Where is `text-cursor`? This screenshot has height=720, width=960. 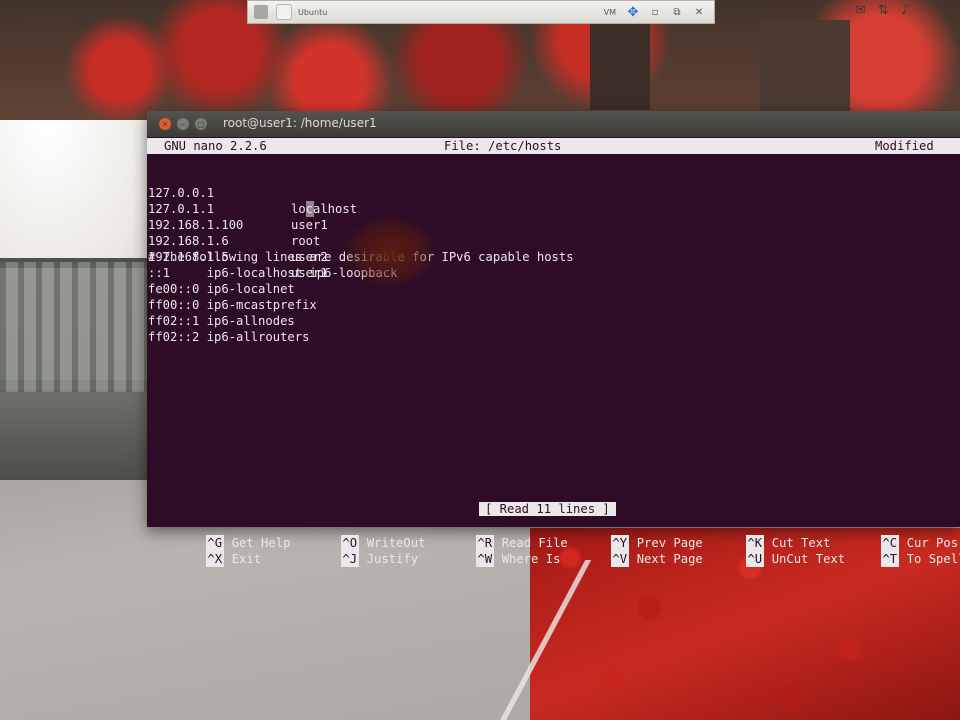
text-cursor is located at coordinates (310, 209).